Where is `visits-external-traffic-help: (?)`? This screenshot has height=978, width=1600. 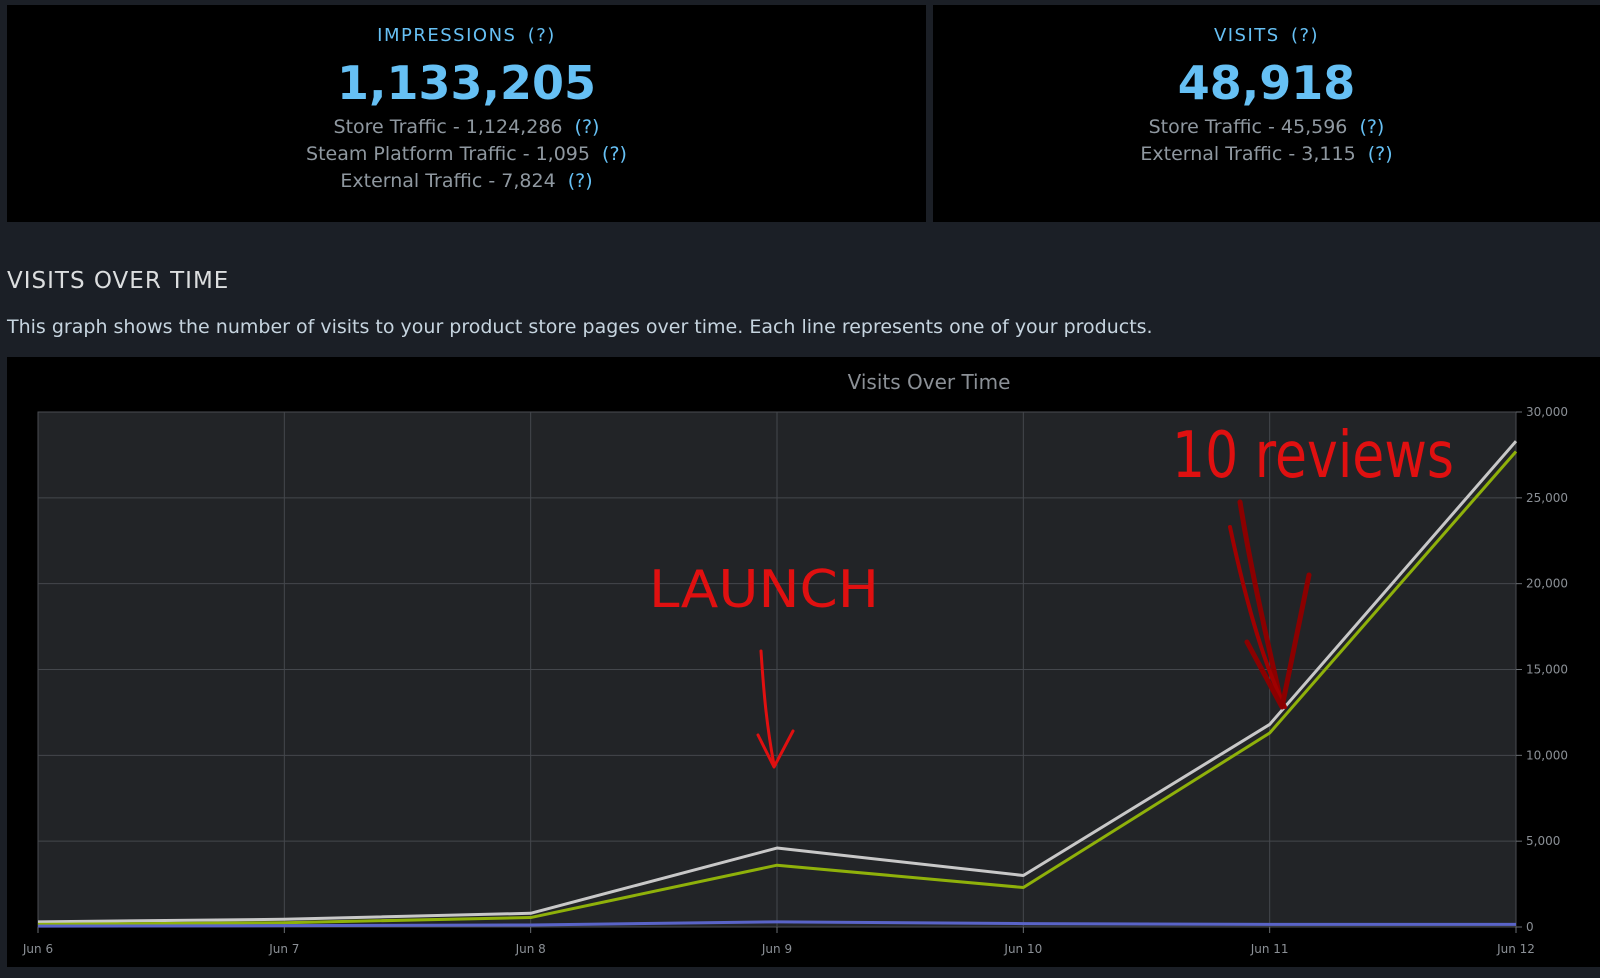 visits-external-traffic-help: (?) is located at coordinates (1380, 154).